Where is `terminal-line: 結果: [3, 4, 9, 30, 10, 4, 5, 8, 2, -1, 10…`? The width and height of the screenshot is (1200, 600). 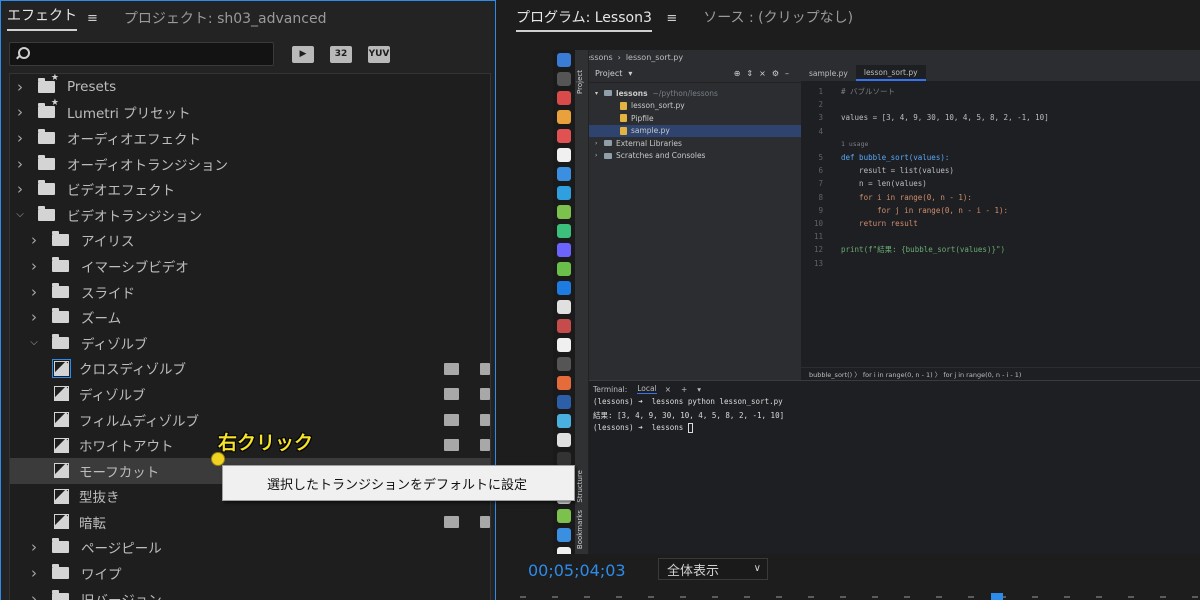 terminal-line: 結果: [3, 4, 9, 30, 10, 4, 5, 8, 2, -1, 10… is located at coordinates (894, 416).